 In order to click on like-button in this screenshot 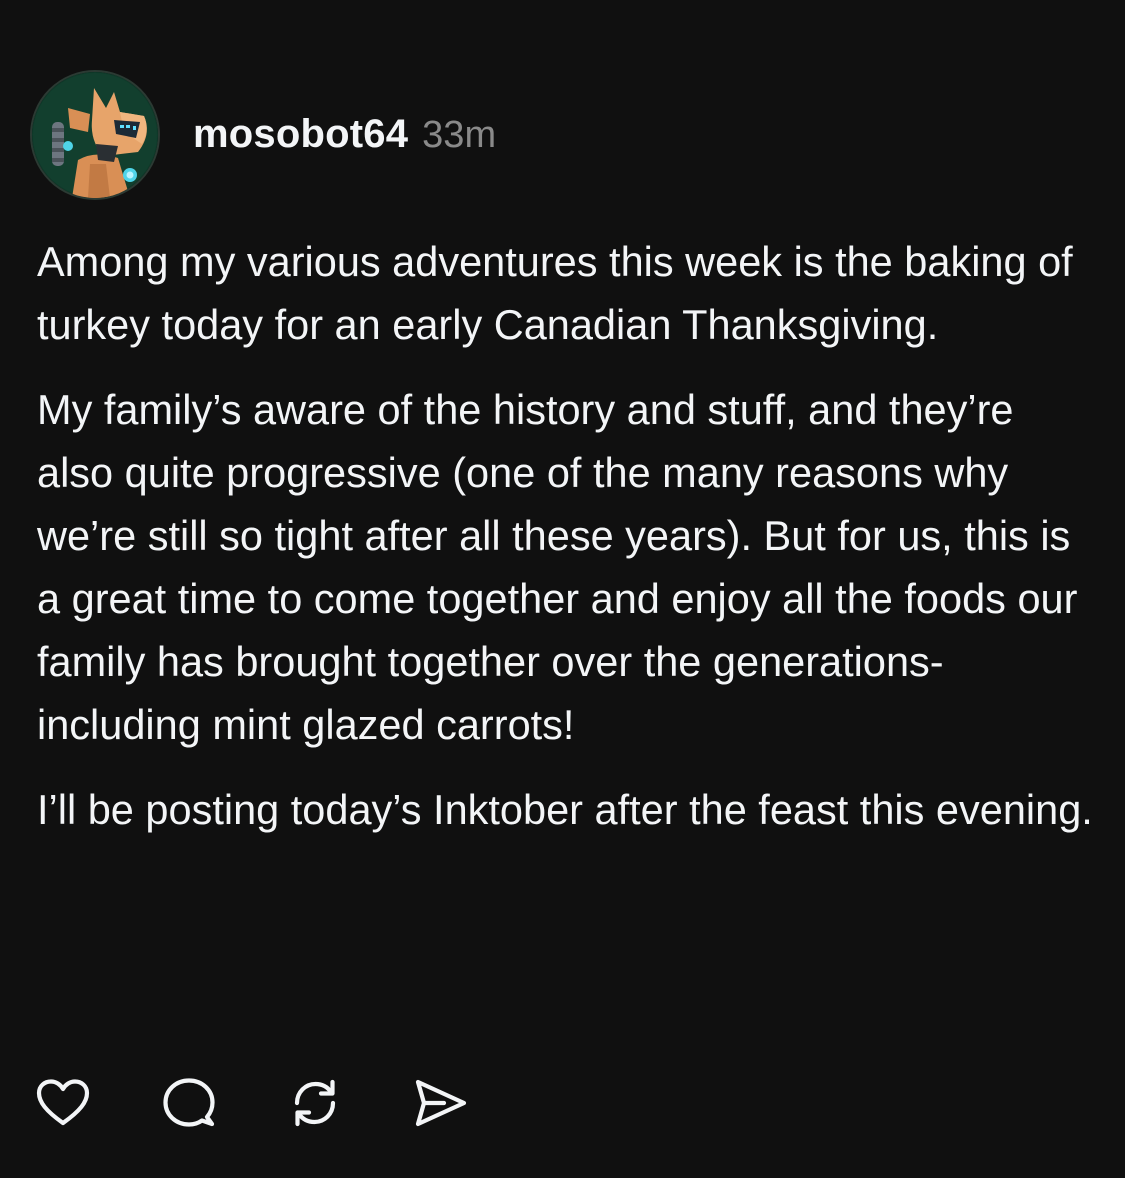, I will do `click(63, 1103)`.